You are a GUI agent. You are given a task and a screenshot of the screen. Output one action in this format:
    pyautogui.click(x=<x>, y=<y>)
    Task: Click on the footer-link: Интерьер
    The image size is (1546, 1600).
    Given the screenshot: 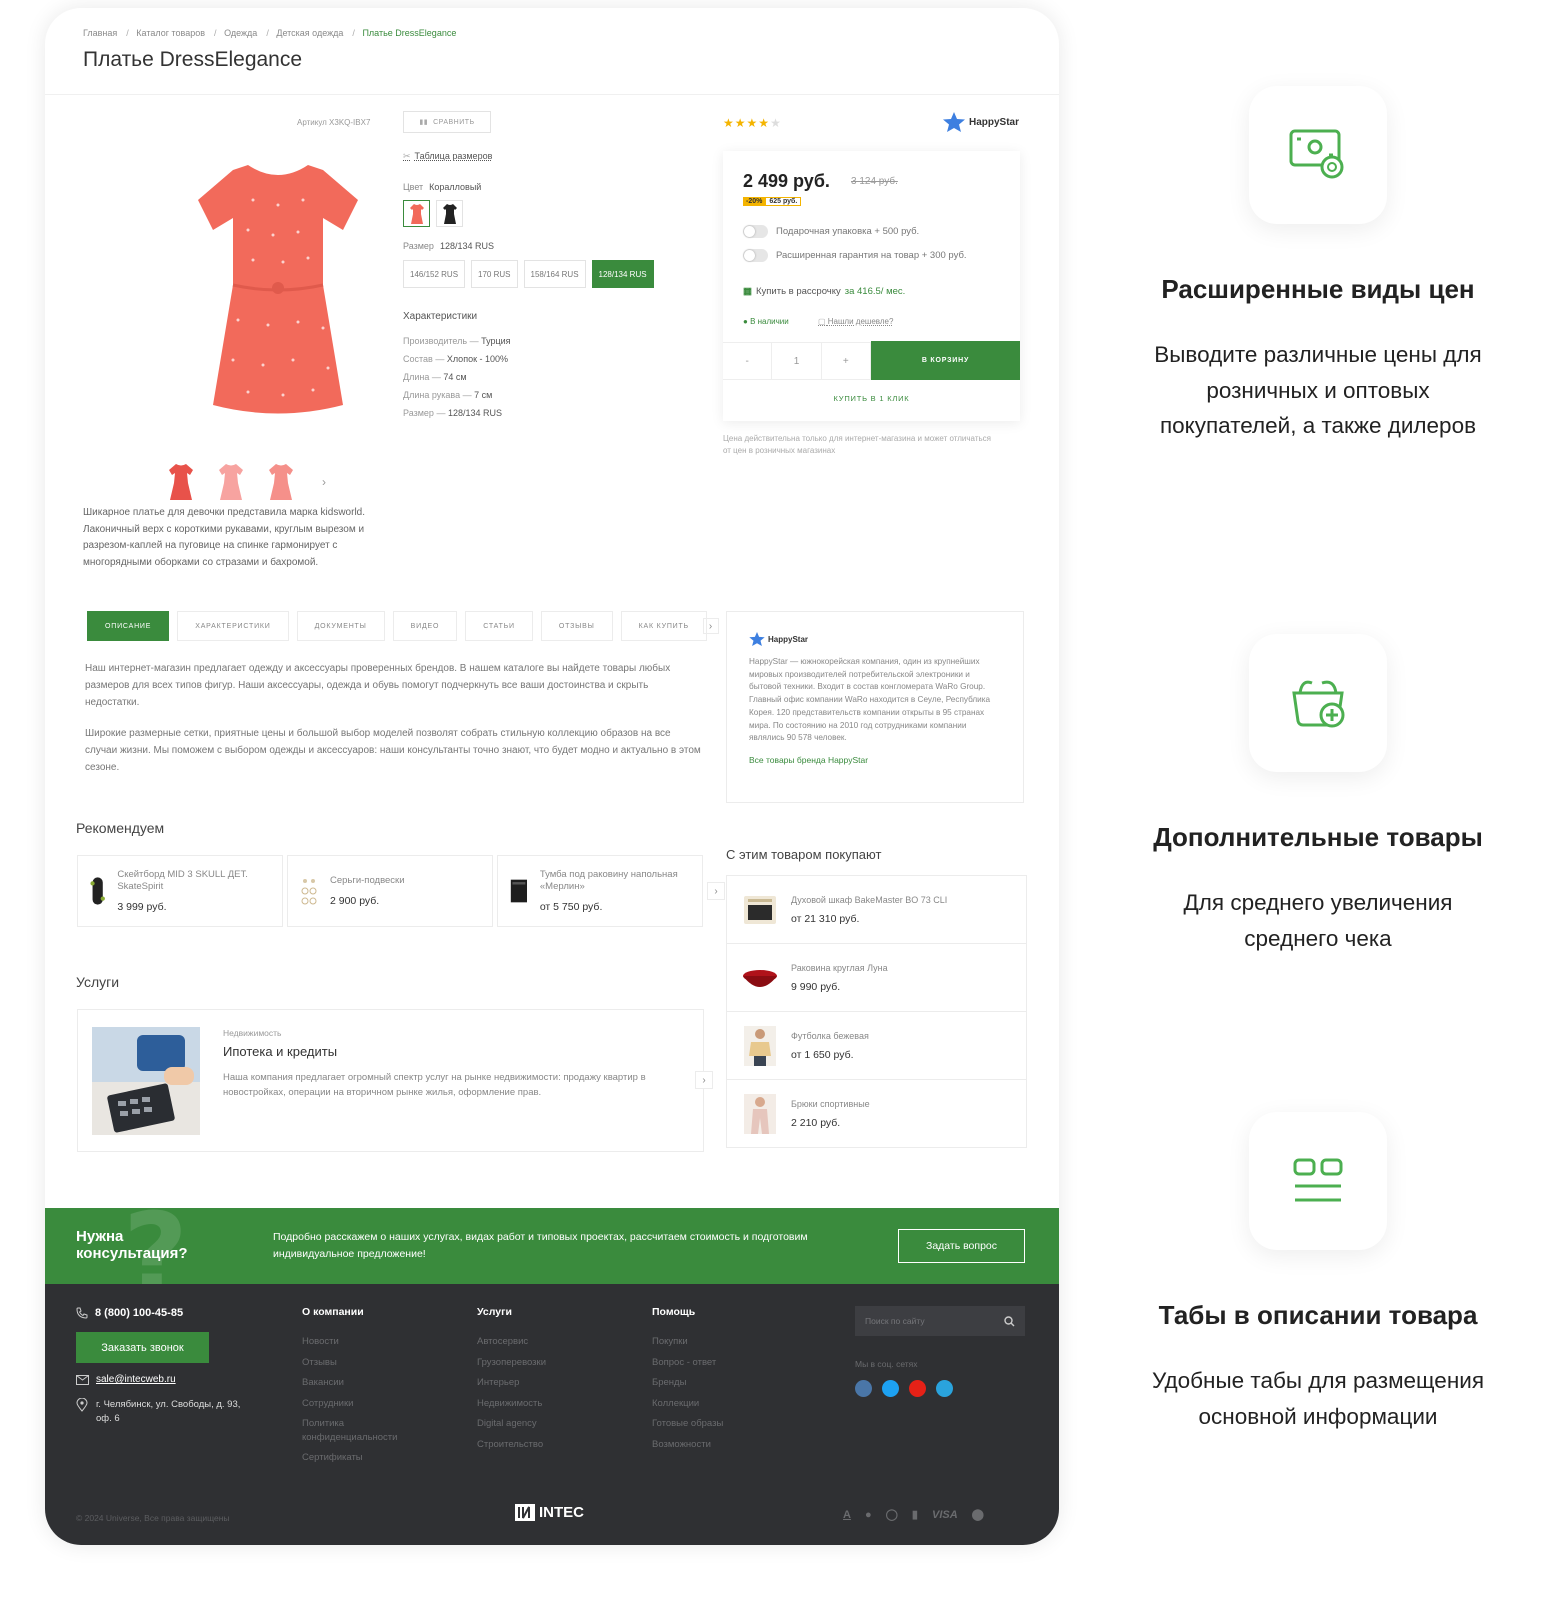 What is the action you would take?
    pyautogui.click(x=511, y=1383)
    